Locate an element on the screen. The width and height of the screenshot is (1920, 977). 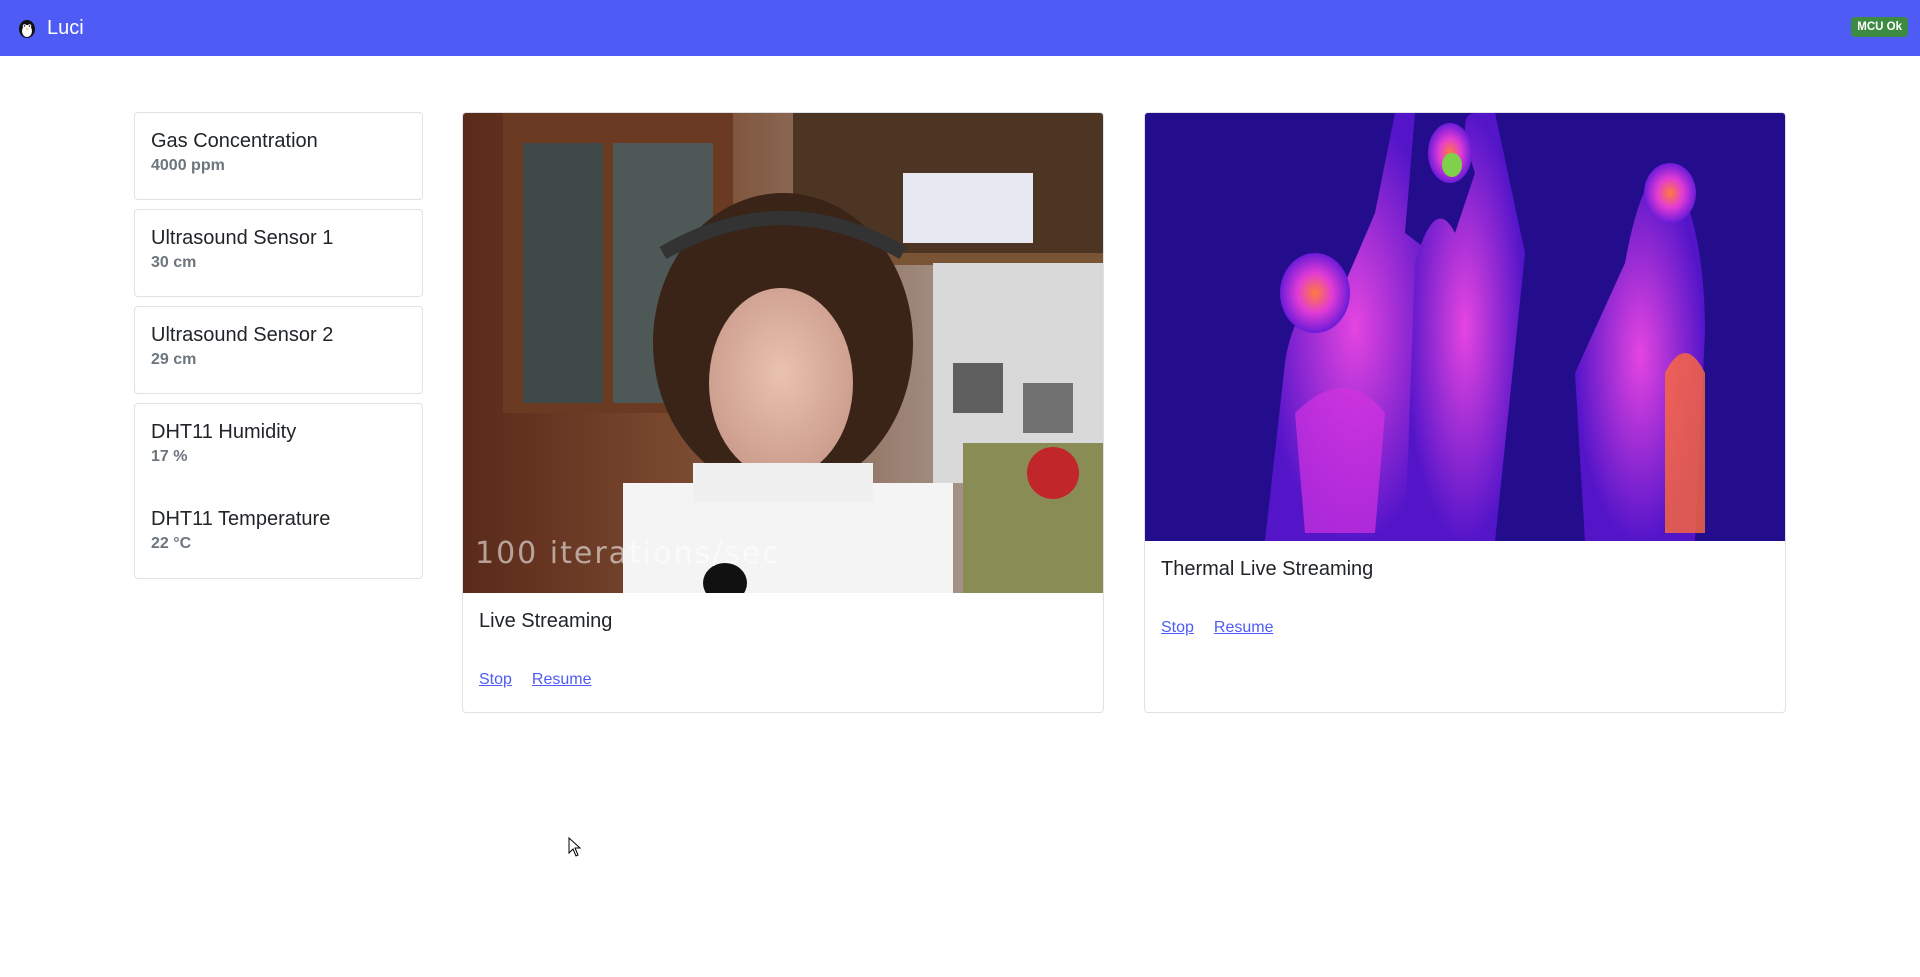
sensor-value: 29 cm is located at coordinates (174, 359).